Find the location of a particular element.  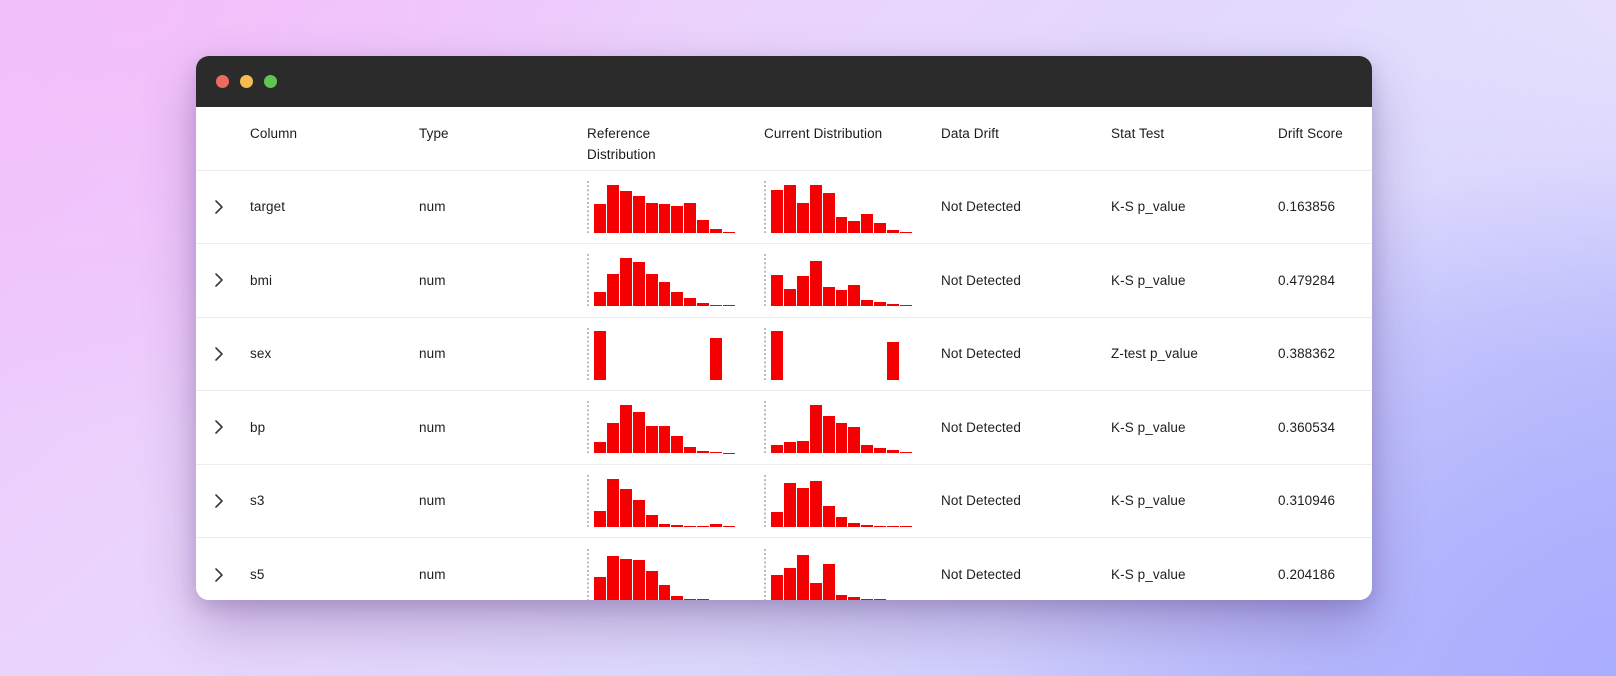

cell-column-name: bmi is located at coordinates (334, 280).